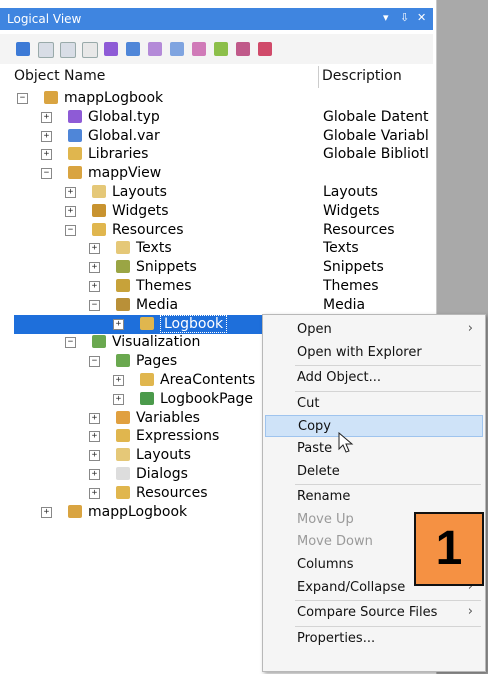 The width and height of the screenshot is (488, 674). I want to click on table-icon, so click(46, 50).